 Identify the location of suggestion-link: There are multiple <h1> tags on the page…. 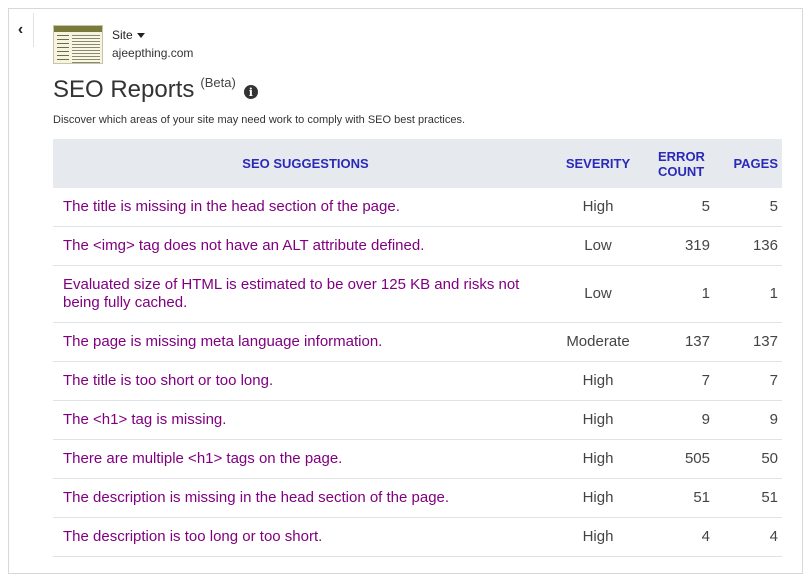
(305, 459).